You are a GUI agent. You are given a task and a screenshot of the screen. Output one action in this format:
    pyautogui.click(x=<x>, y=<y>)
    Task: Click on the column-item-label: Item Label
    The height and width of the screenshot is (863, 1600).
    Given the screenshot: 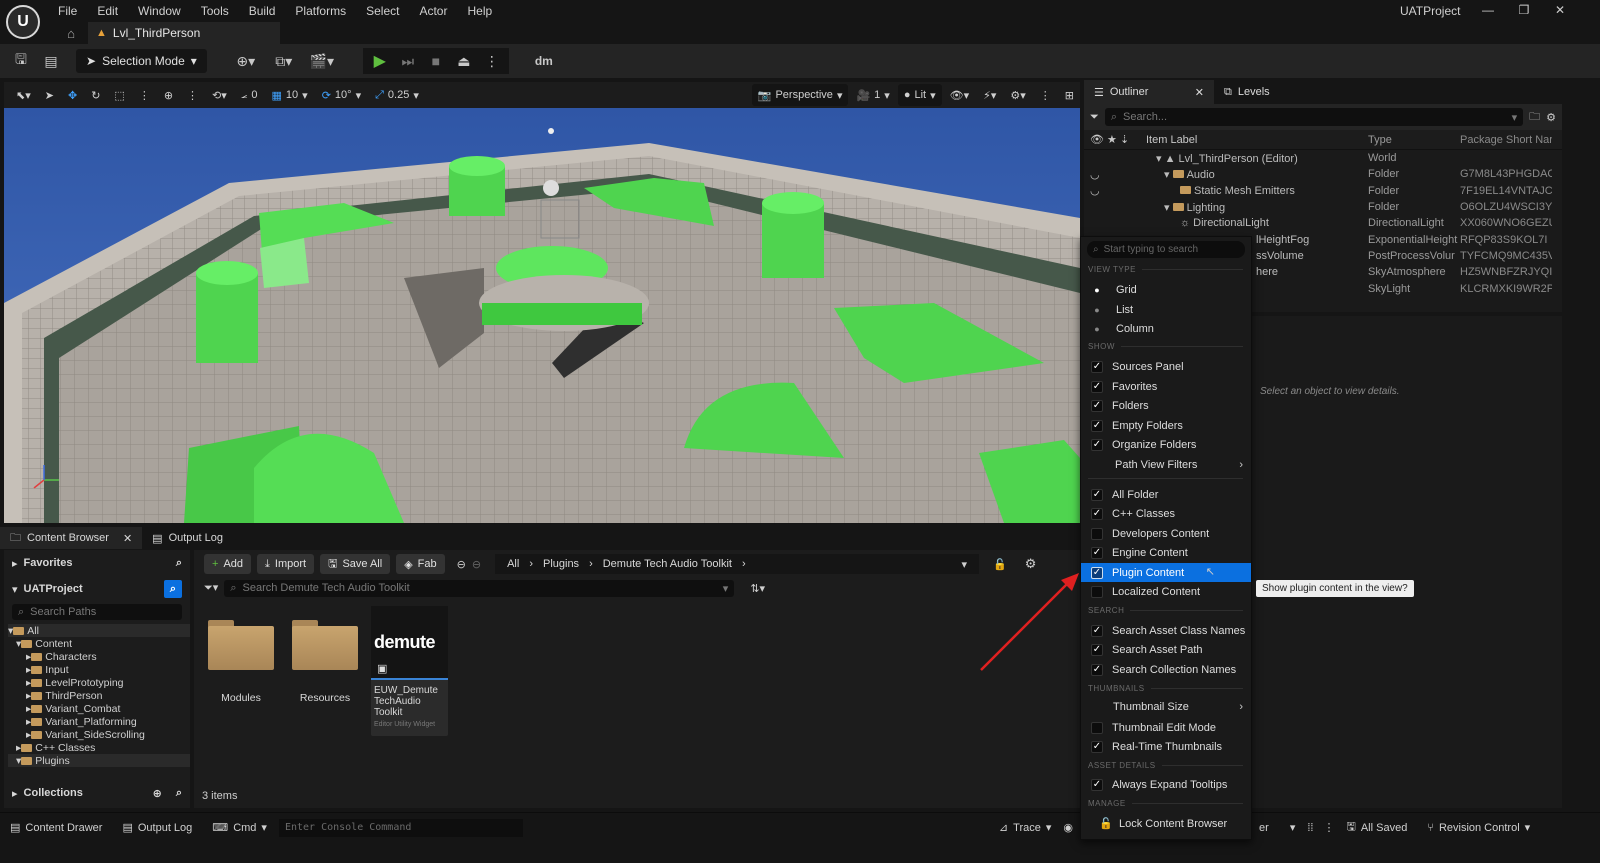 What is the action you would take?
    pyautogui.click(x=1257, y=140)
    